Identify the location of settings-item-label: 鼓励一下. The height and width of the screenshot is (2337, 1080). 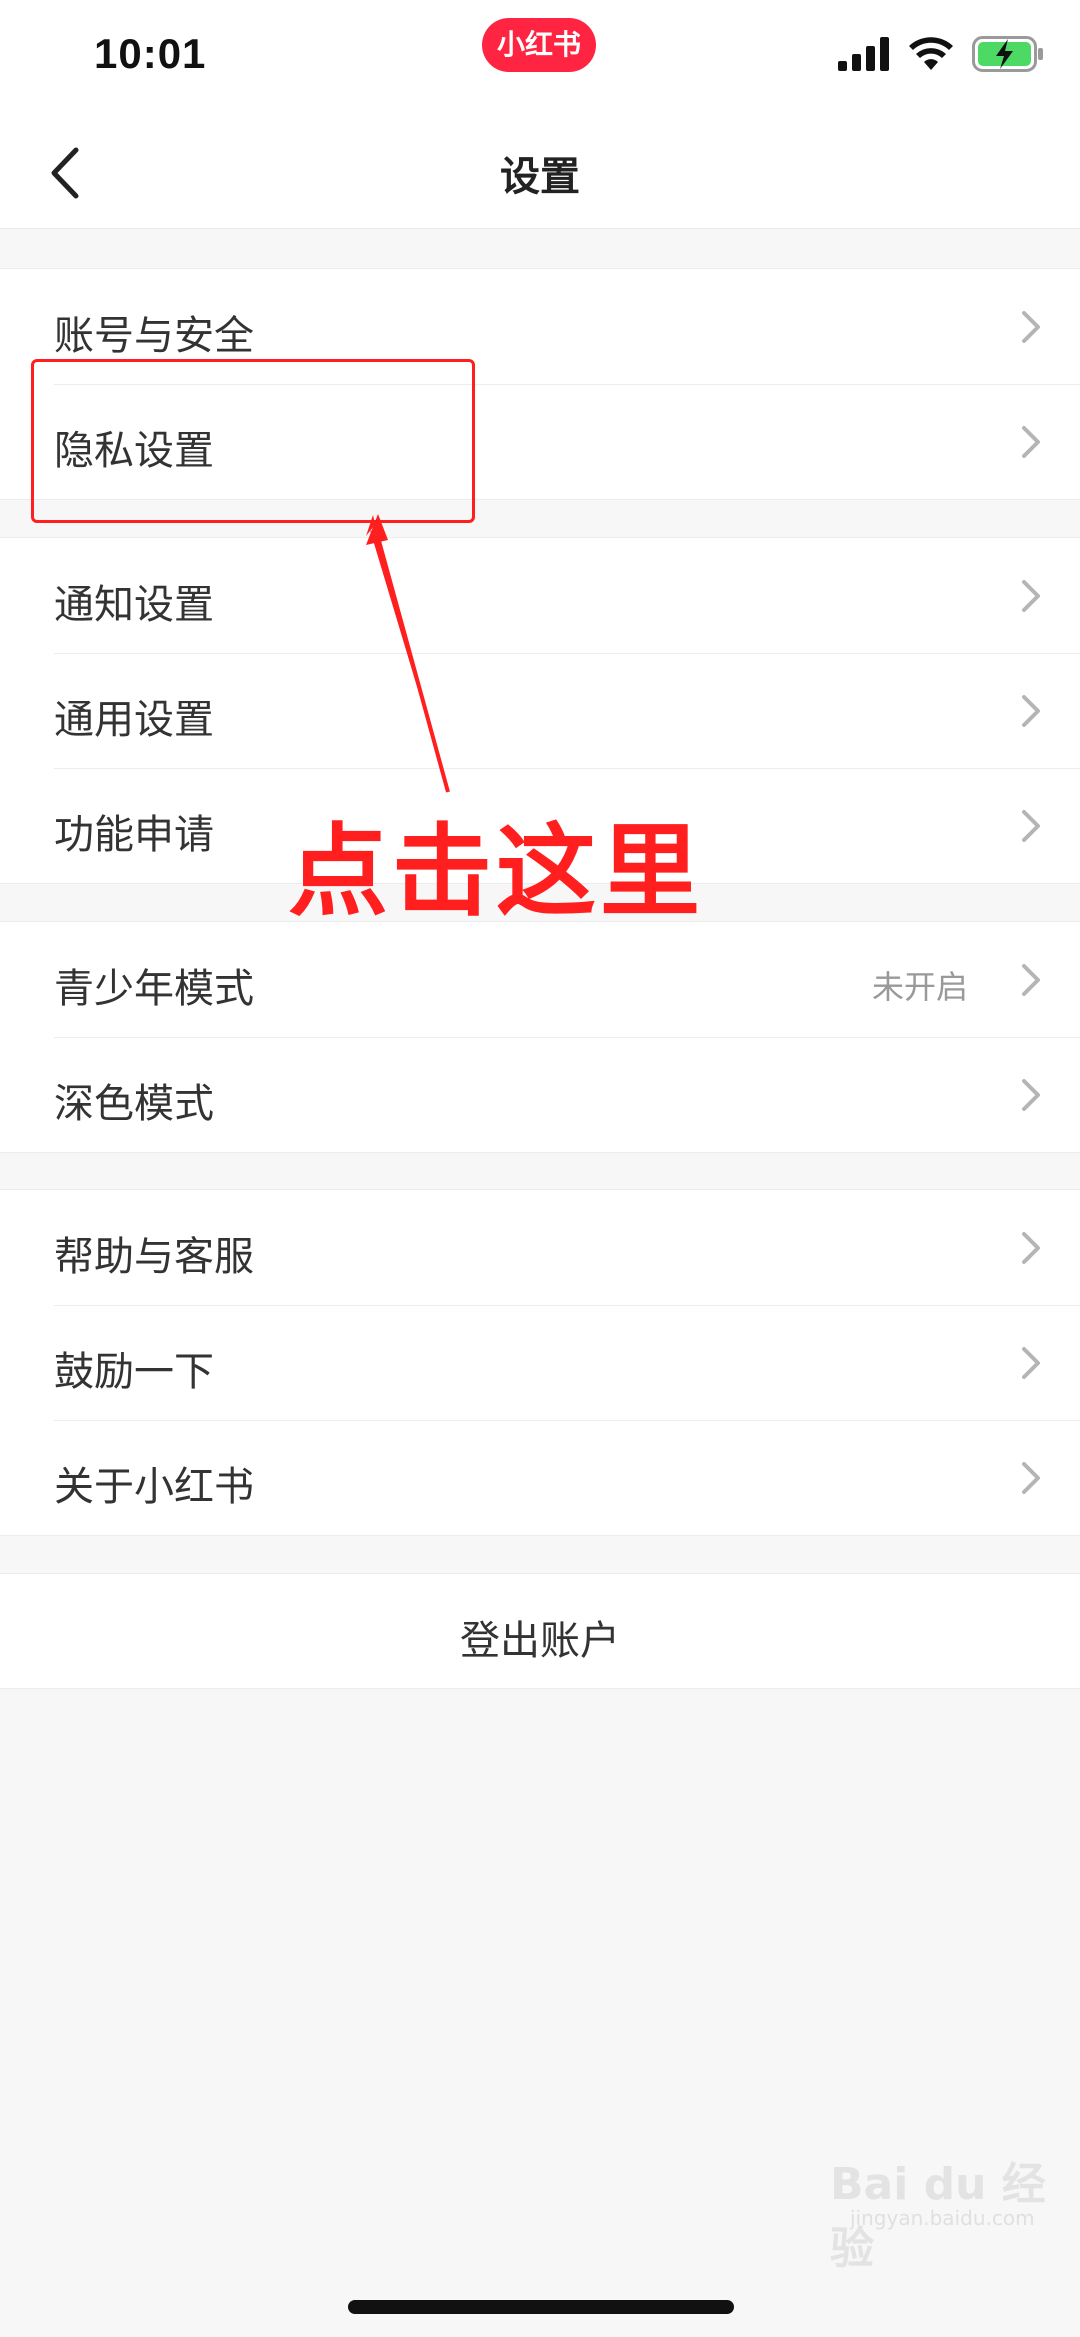
(134, 1372).